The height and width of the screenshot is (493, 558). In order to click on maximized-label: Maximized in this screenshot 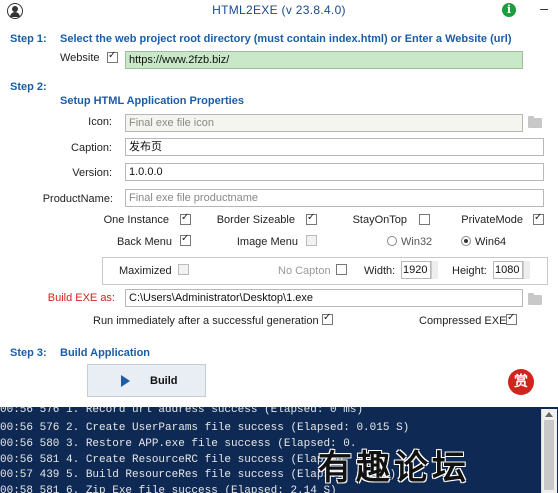, I will do `click(145, 271)`.